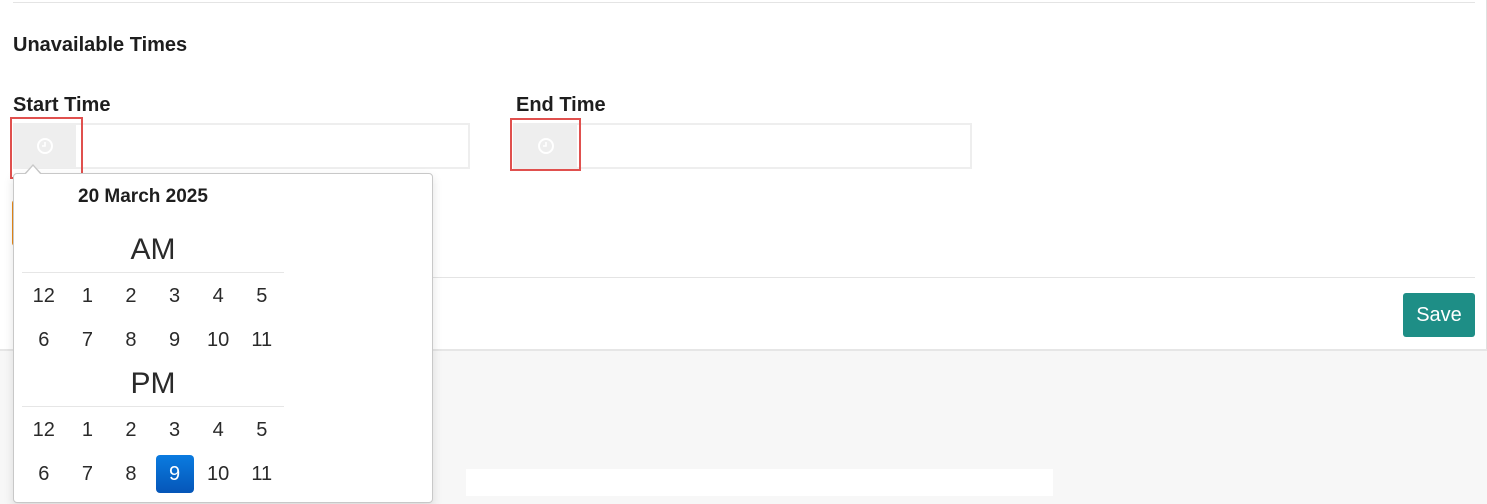 The height and width of the screenshot is (504, 1487). I want to click on hour-am-11: 11, so click(262, 340).